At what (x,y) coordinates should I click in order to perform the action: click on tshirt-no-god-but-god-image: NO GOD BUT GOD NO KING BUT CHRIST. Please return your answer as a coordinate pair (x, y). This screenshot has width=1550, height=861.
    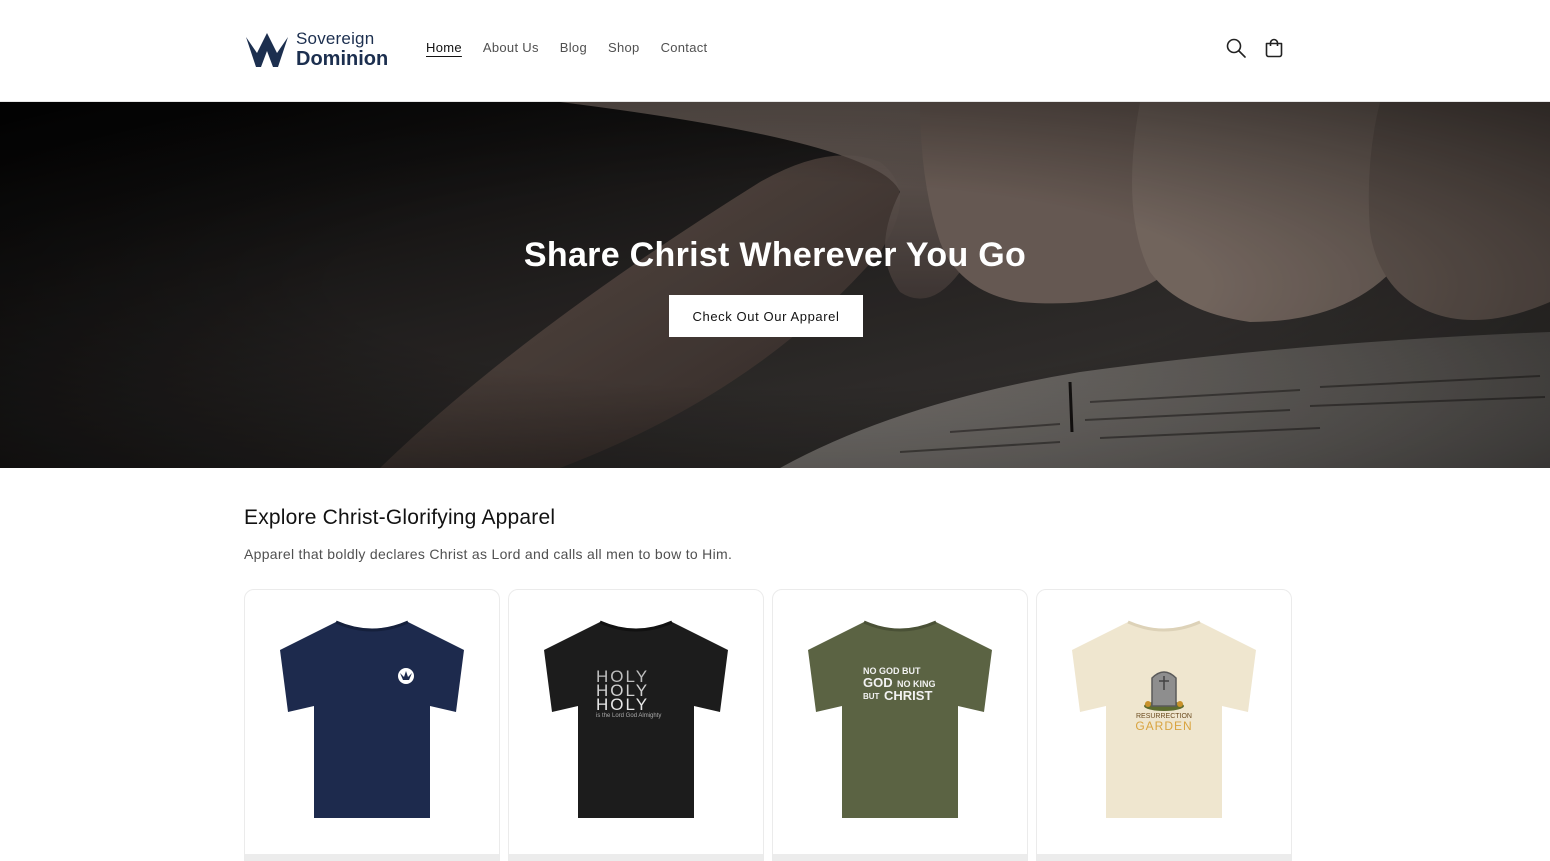
    Looking at the image, I should click on (900, 719).